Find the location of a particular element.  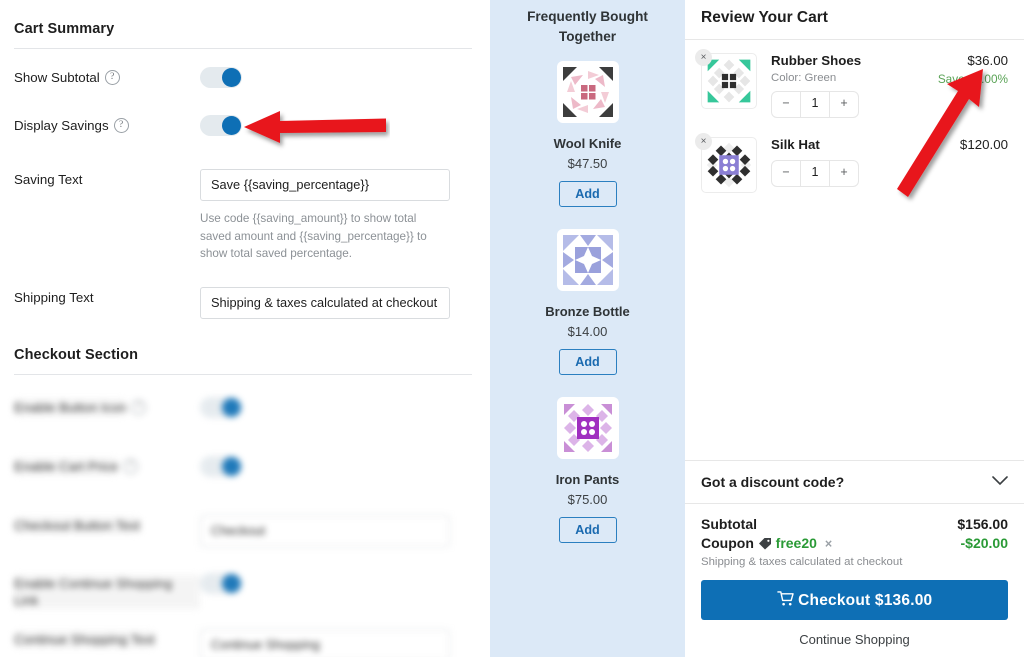

toggle-display-savings is located at coordinates (221, 125).